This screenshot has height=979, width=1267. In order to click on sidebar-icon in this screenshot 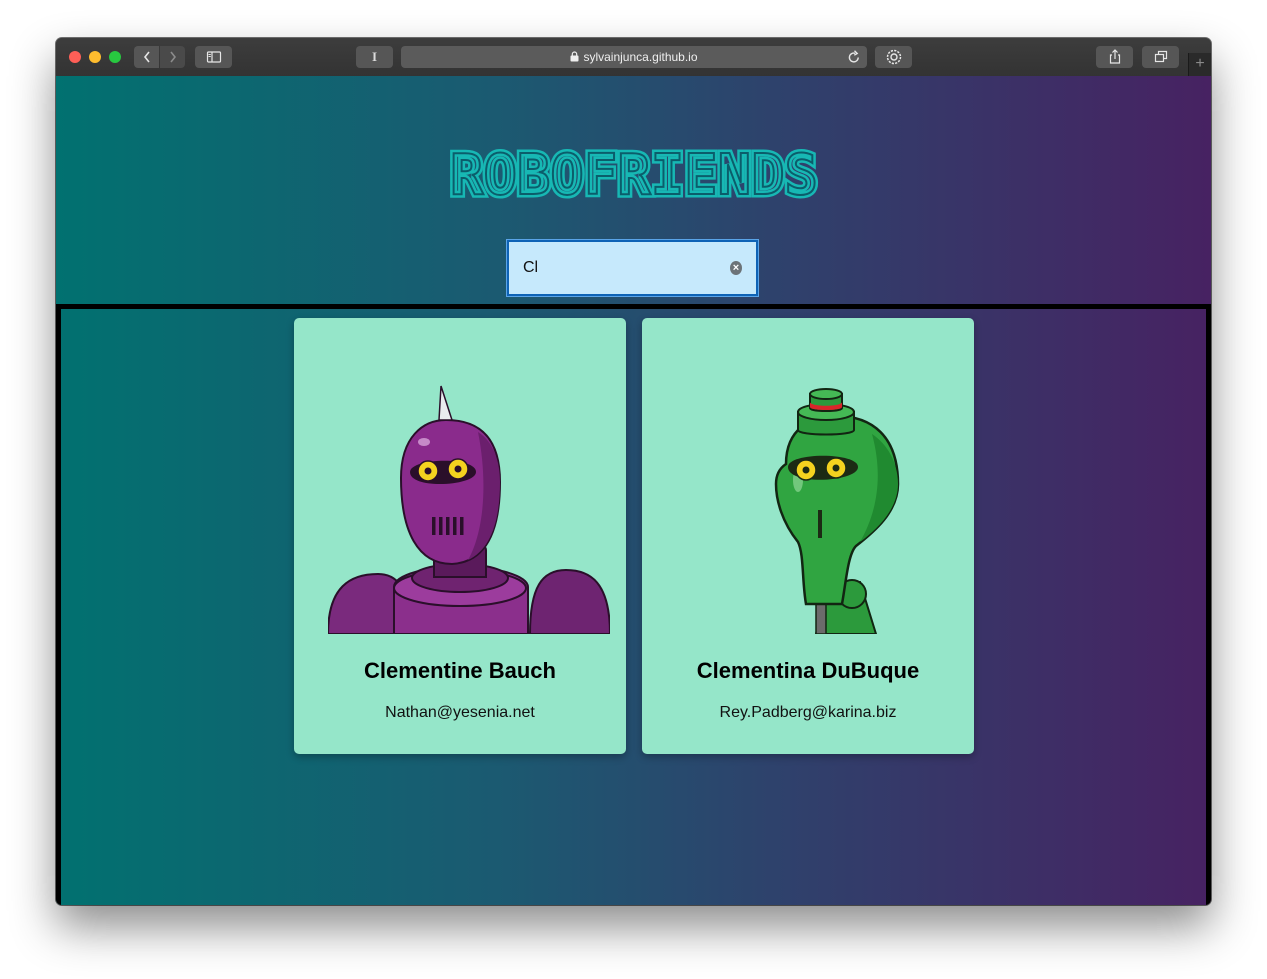, I will do `click(213, 57)`.